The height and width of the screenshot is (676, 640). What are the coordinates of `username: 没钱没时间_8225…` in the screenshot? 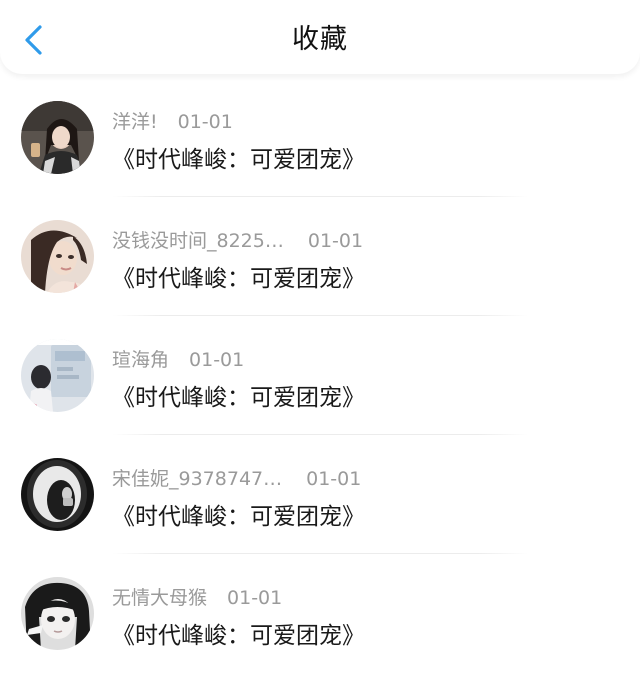 It's located at (198, 241).